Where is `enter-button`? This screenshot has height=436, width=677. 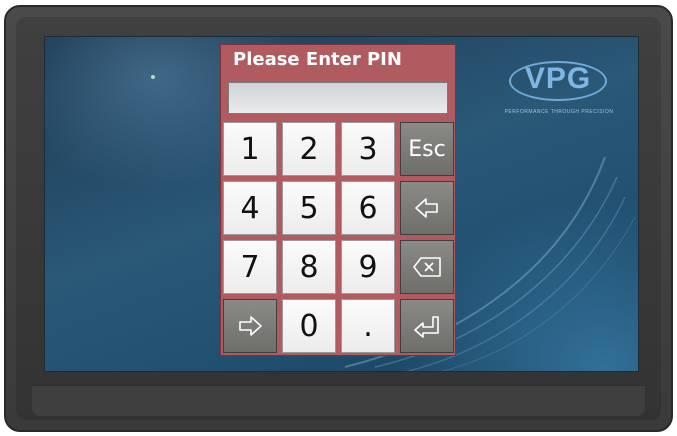
enter-button is located at coordinates (427, 326).